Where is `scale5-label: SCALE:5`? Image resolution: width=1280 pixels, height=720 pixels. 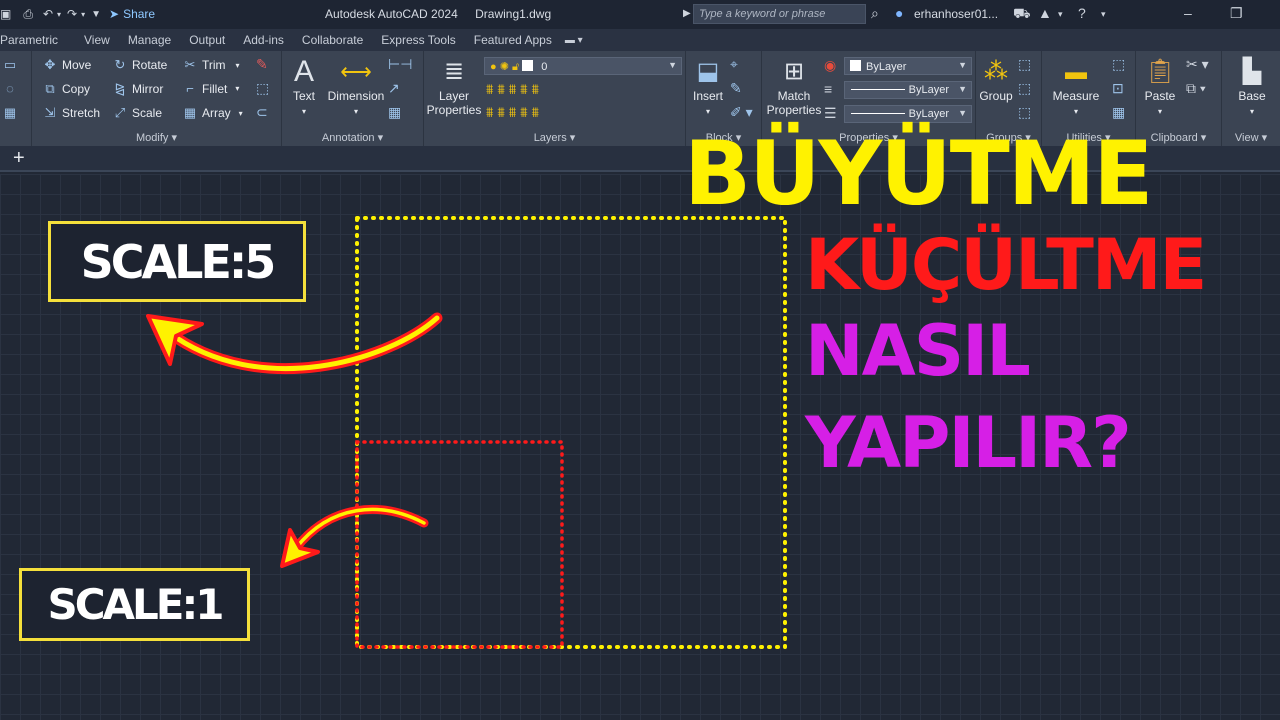 scale5-label: SCALE:5 is located at coordinates (177, 261).